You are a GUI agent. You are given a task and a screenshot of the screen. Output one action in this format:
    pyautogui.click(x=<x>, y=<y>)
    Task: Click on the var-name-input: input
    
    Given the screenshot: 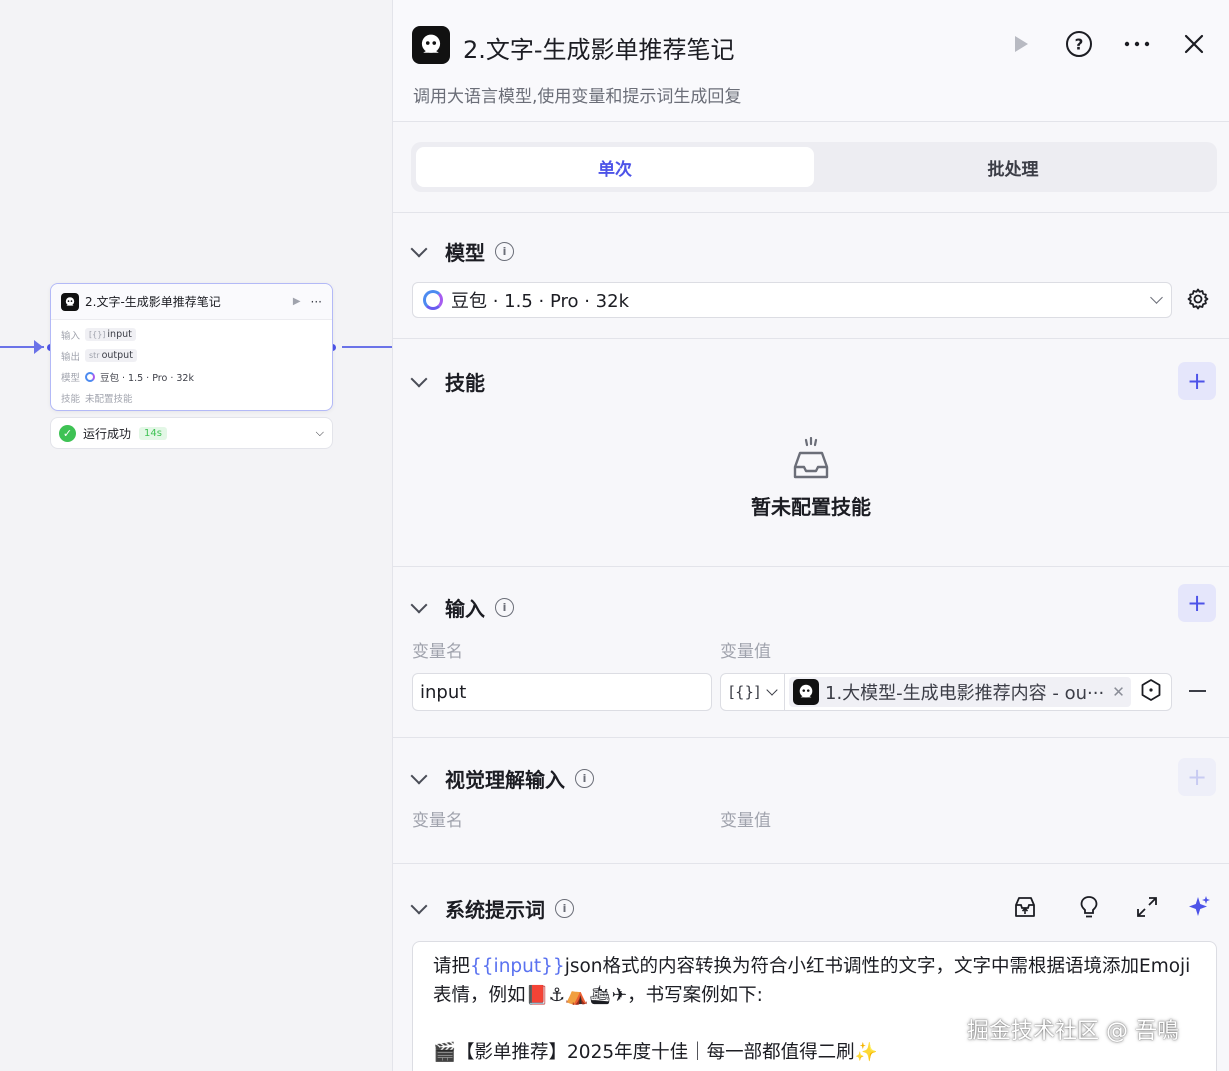 What is the action you would take?
    pyautogui.click(x=562, y=692)
    